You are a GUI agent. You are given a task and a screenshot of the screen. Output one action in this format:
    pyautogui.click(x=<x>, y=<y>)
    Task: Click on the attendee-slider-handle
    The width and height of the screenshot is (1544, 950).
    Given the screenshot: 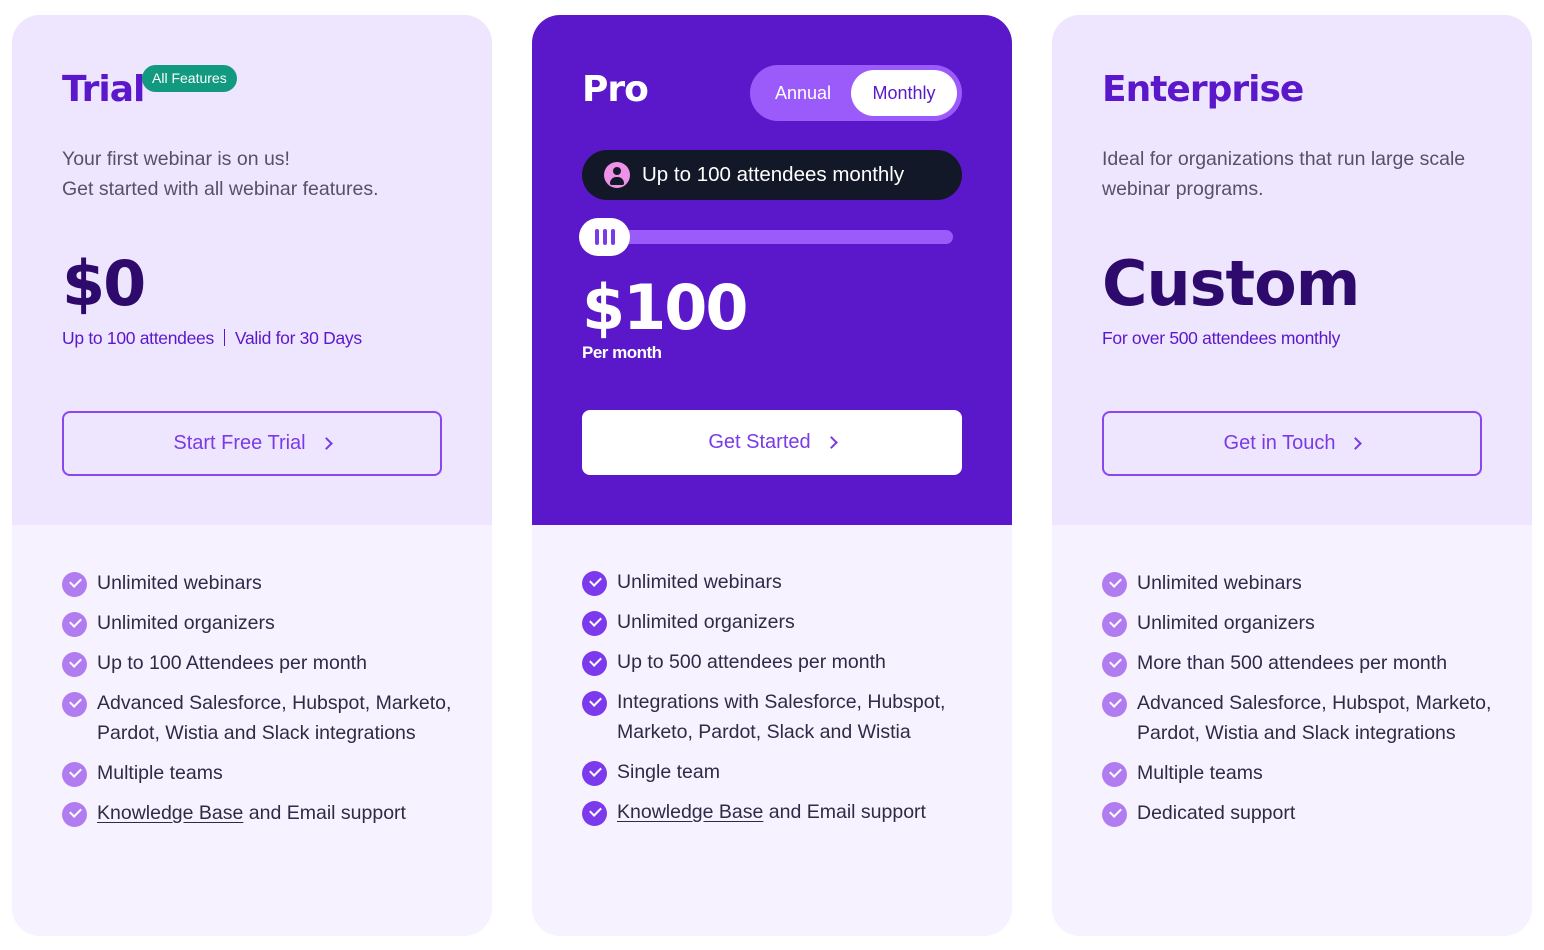 What is the action you would take?
    pyautogui.click(x=604, y=237)
    